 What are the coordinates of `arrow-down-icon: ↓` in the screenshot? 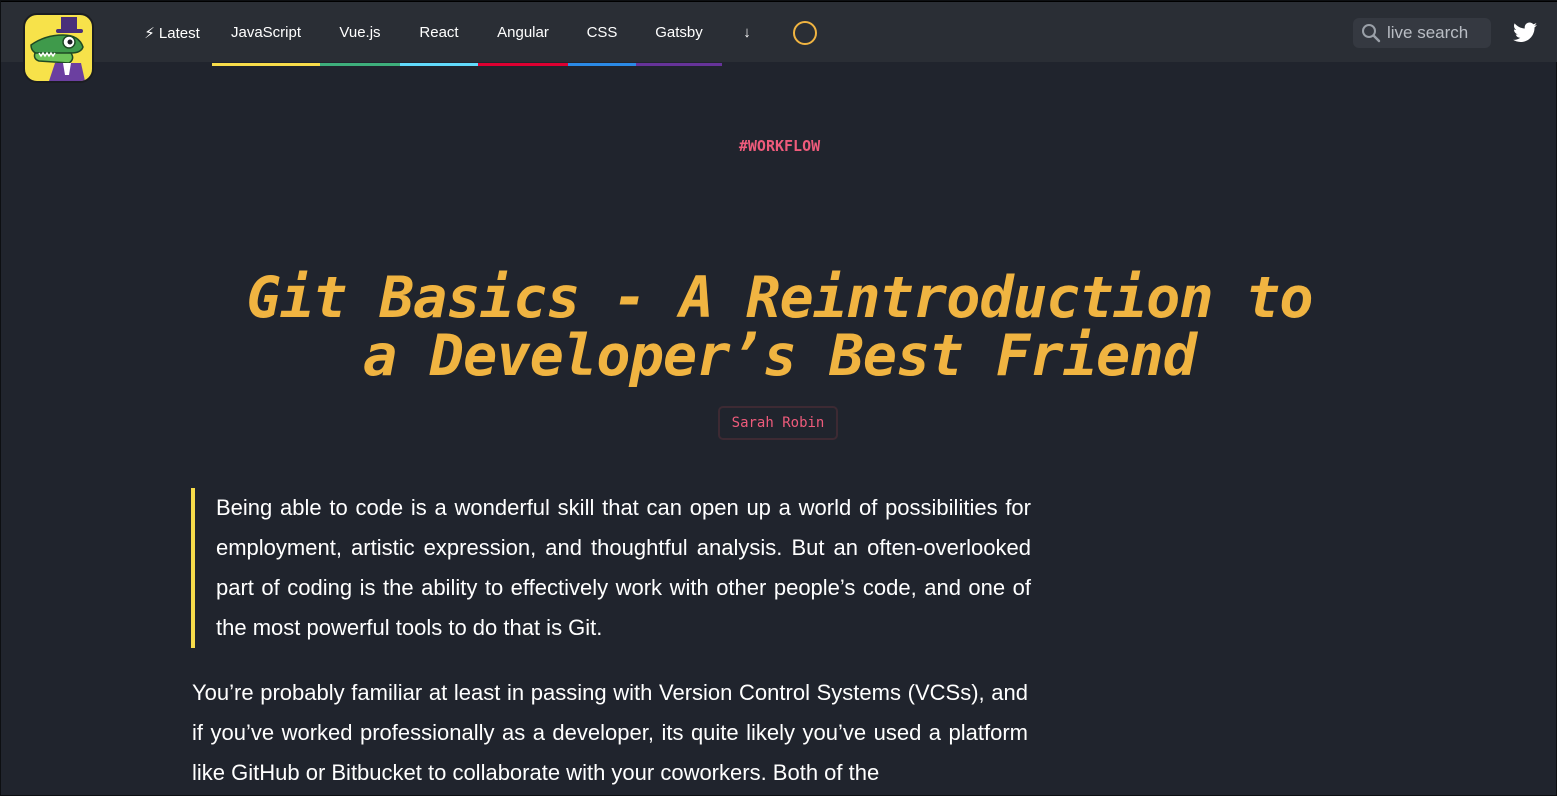 It's located at (747, 32).